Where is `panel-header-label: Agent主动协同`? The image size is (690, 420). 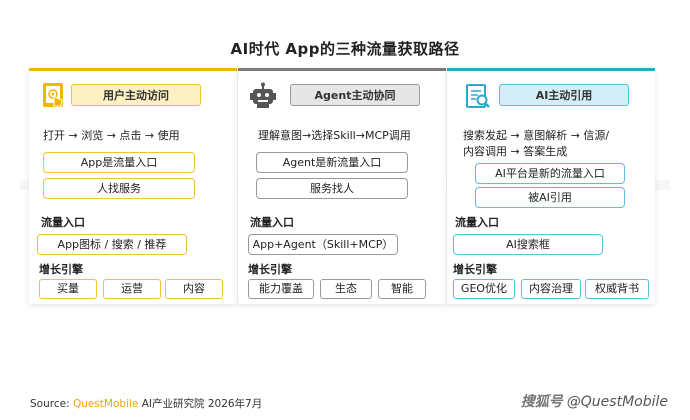 panel-header-label: Agent主动协同 is located at coordinates (355, 95).